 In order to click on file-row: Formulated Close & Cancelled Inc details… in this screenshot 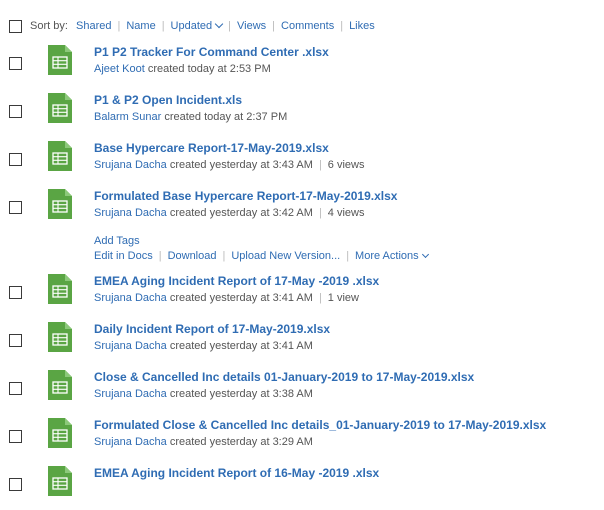, I will do `click(302, 440)`.